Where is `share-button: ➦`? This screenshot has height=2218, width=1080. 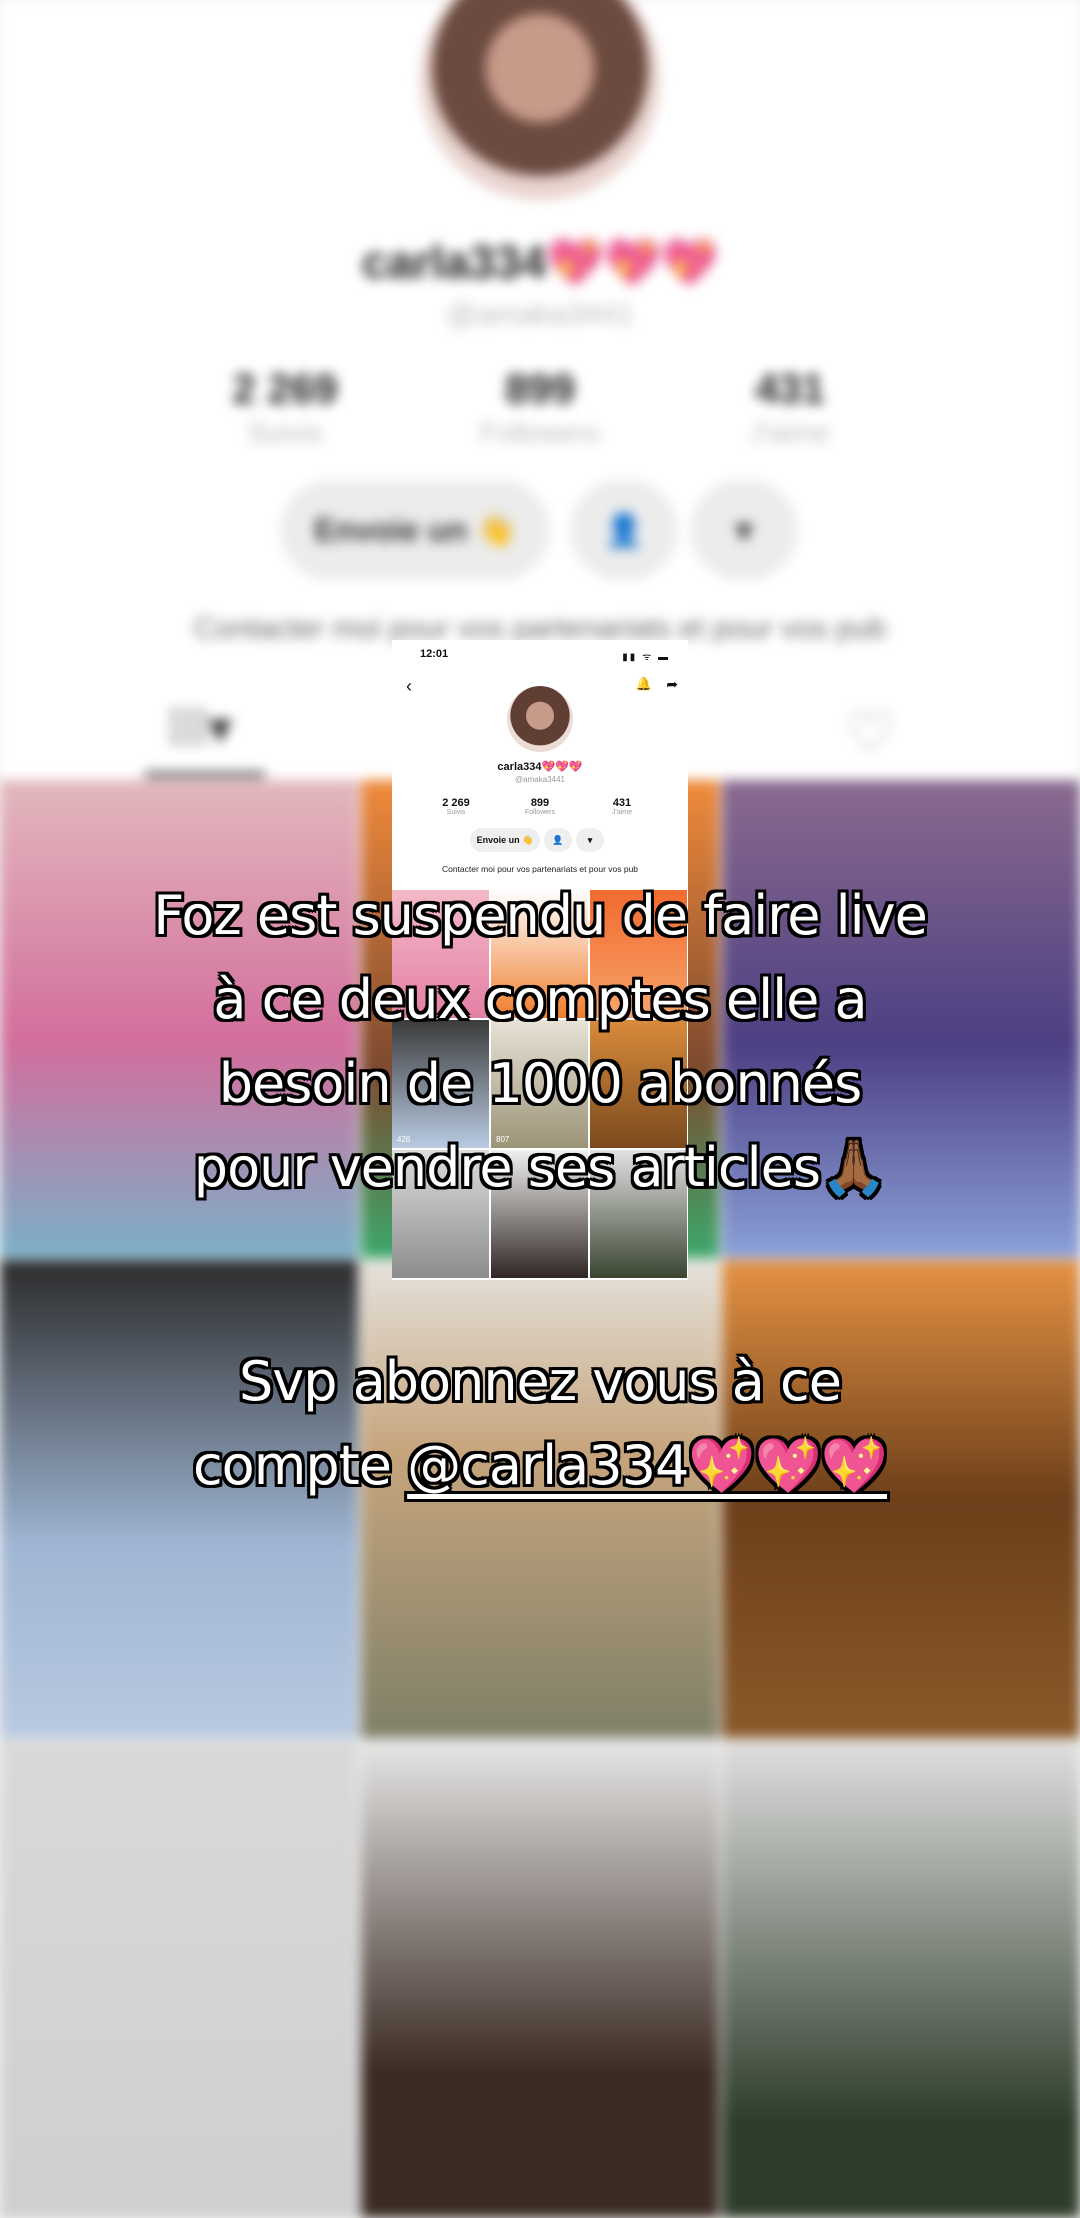 share-button: ➦ is located at coordinates (672, 684).